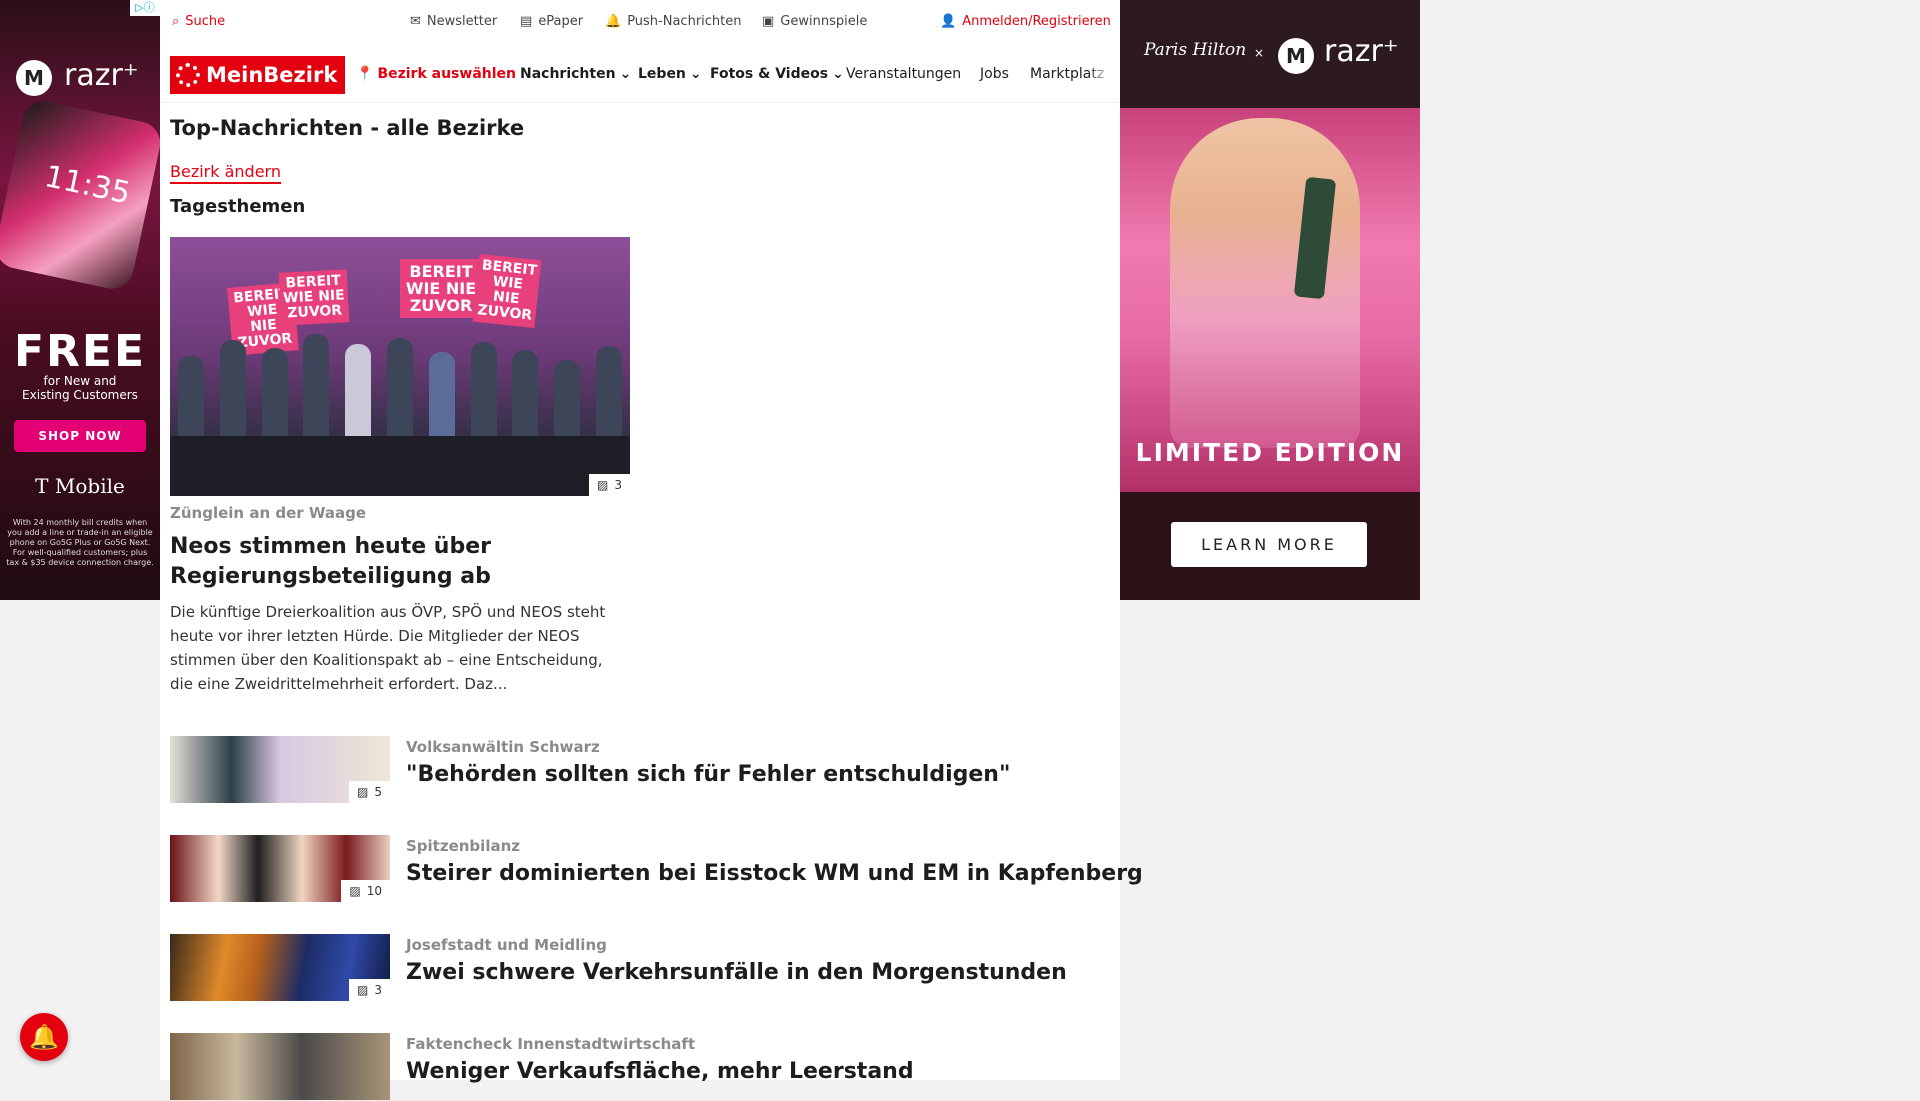 The height and width of the screenshot is (1101, 1920). I want to click on epaper-link: ▤ ePaper, so click(551, 21).